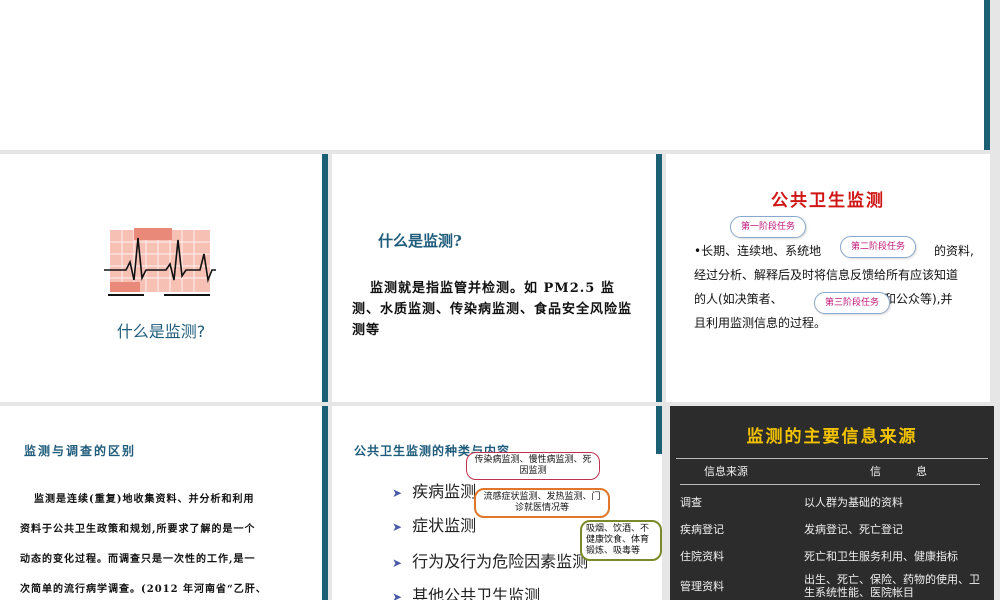  I want to click on table-row: 管理资料 出生、死亡、保险、药物的使用、卫生系统性能、医院帐目, so click(830, 586).